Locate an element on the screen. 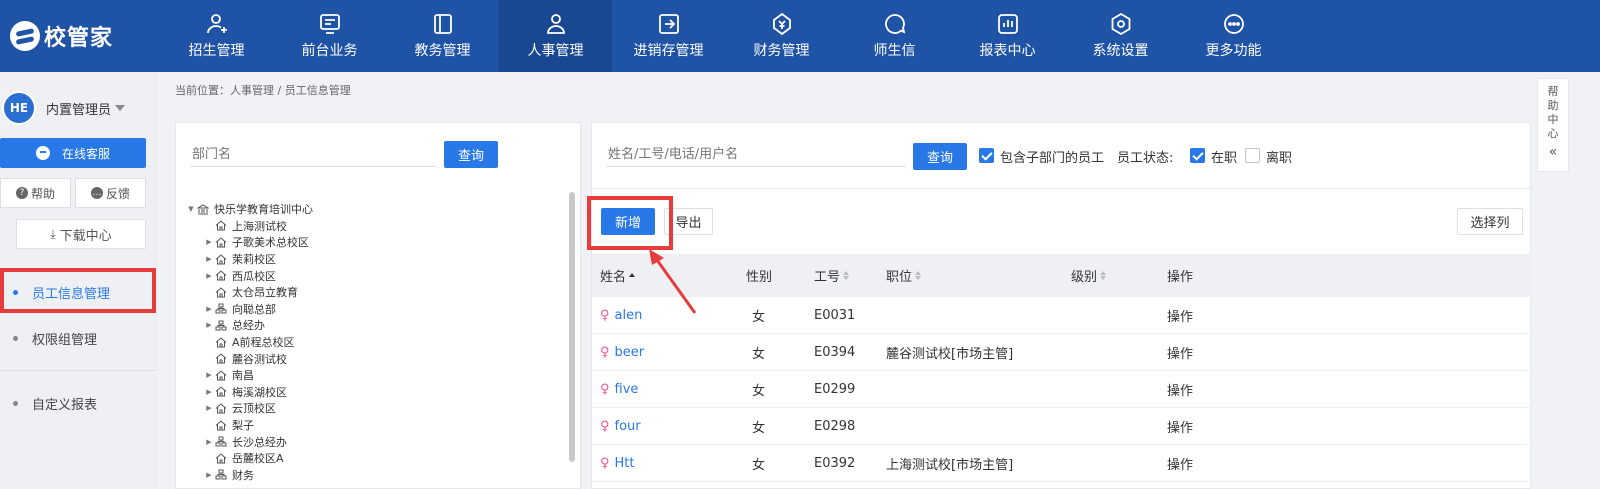  column-header-gender: 性别 is located at coordinates (759, 275).